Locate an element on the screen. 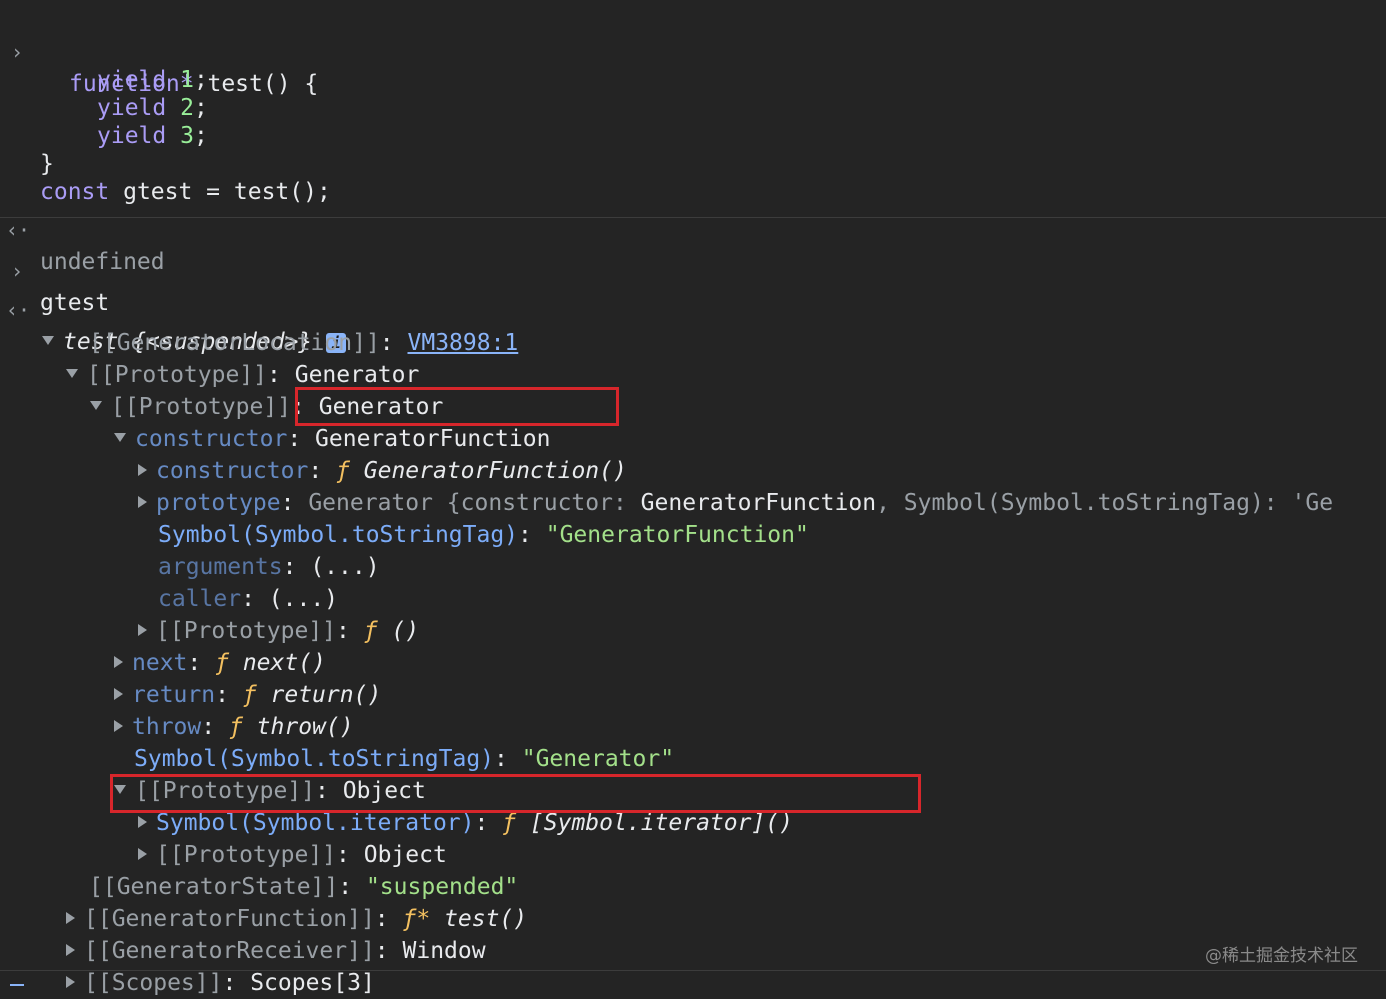 The width and height of the screenshot is (1386, 999). internal-key: [[GeneratorReceiver]] is located at coordinates (229, 951).